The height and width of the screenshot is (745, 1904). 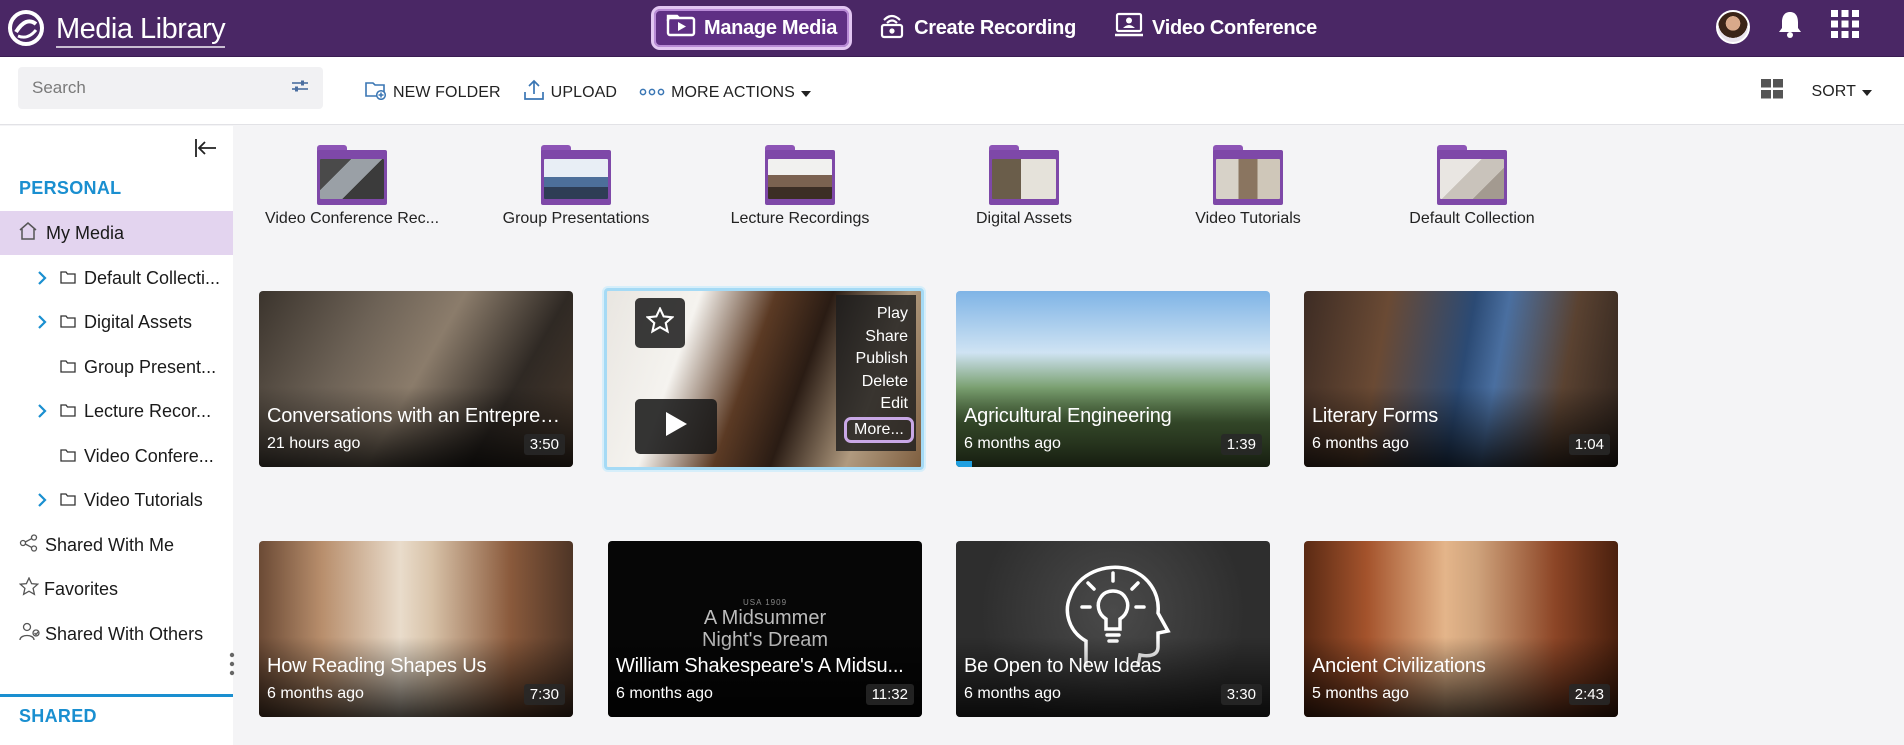 What do you see at coordinates (1733, 26) in the screenshot?
I see `avatar` at bounding box center [1733, 26].